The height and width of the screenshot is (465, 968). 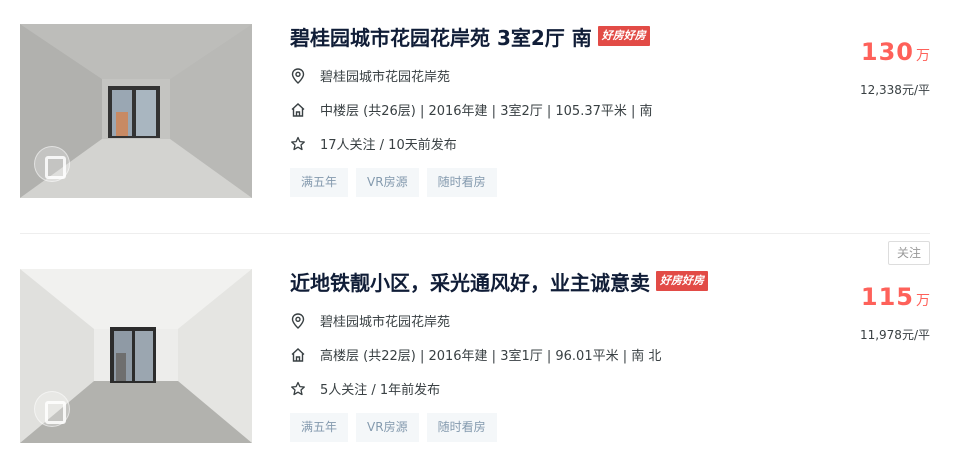 I want to click on follow-button: 关注, so click(x=909, y=253).